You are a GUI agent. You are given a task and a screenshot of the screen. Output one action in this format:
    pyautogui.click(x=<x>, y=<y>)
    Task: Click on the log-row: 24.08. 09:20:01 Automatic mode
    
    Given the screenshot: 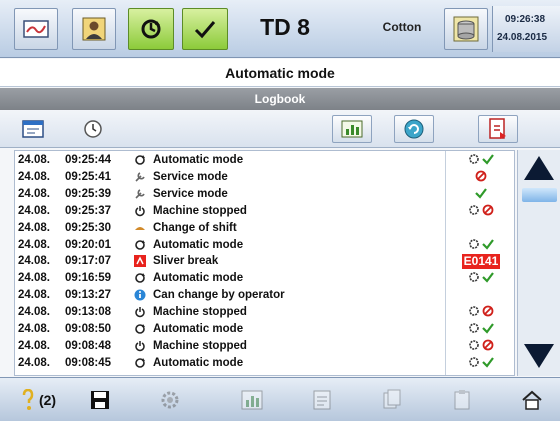 What is the action you would take?
    pyautogui.click(x=265, y=246)
    